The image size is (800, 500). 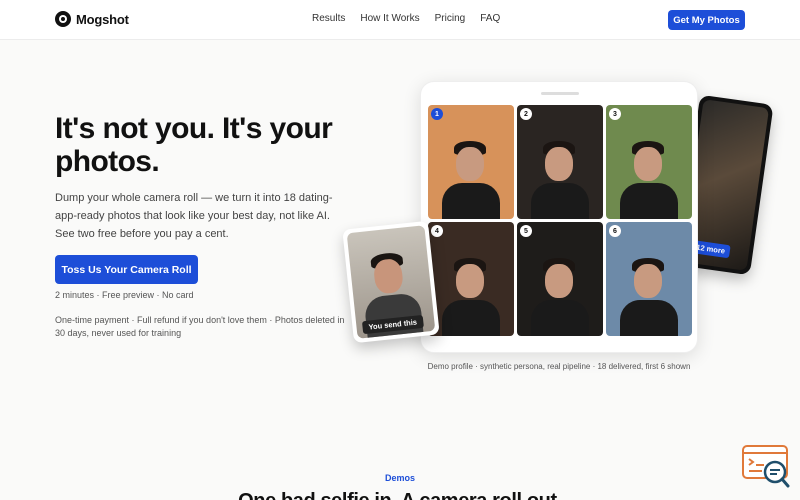 What do you see at coordinates (389, 18) in the screenshot?
I see `nav-link-how-it-works: How It Works` at bounding box center [389, 18].